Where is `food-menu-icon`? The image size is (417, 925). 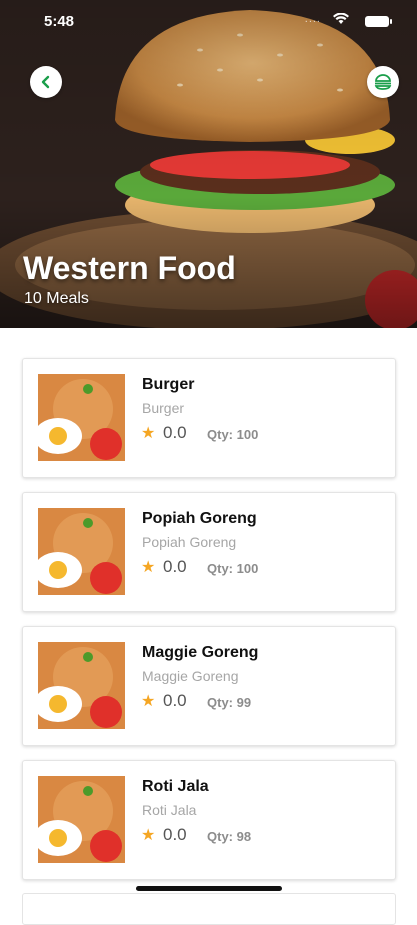 food-menu-icon is located at coordinates (383, 82).